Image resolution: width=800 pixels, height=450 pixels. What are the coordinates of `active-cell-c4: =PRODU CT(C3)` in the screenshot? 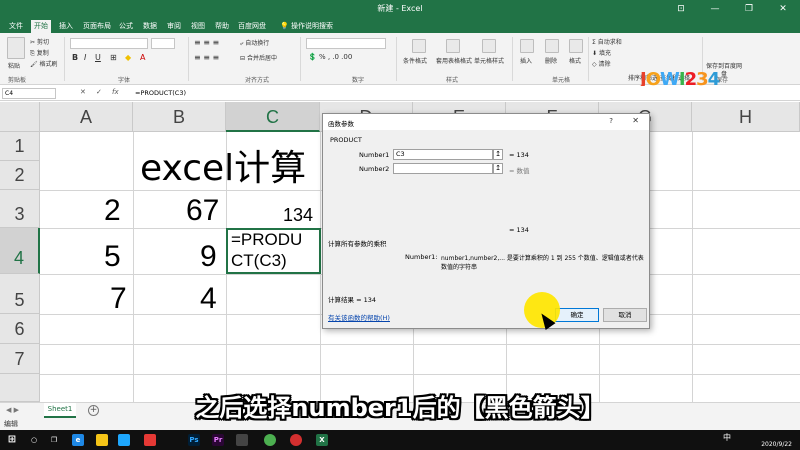 It's located at (273, 251).